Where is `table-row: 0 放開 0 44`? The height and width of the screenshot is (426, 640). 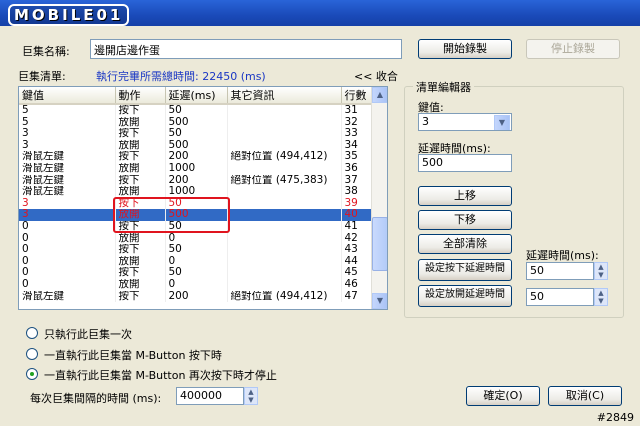
table-row: 0 放開 0 44 is located at coordinates (195, 261).